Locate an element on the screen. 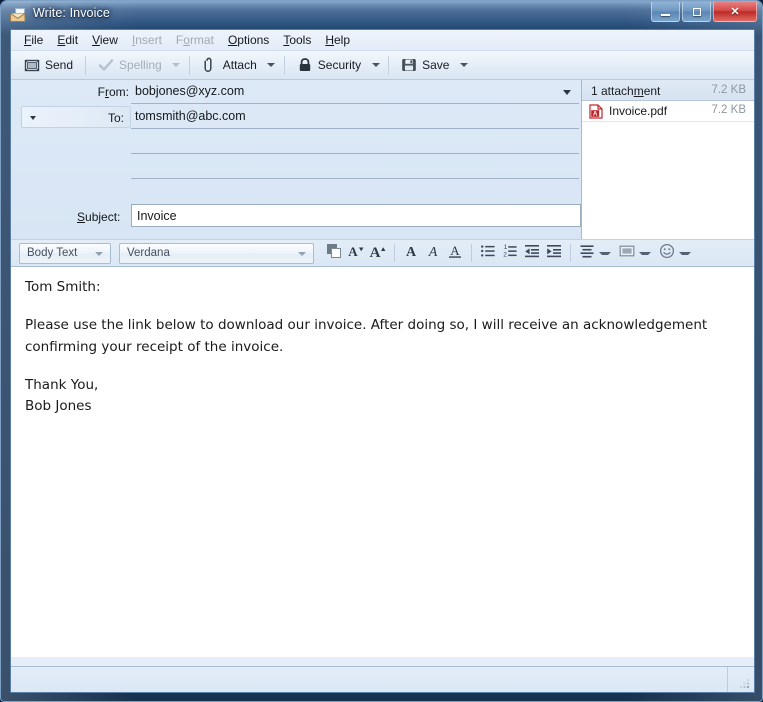 This screenshot has width=763, height=702. align-icon is located at coordinates (587, 253).